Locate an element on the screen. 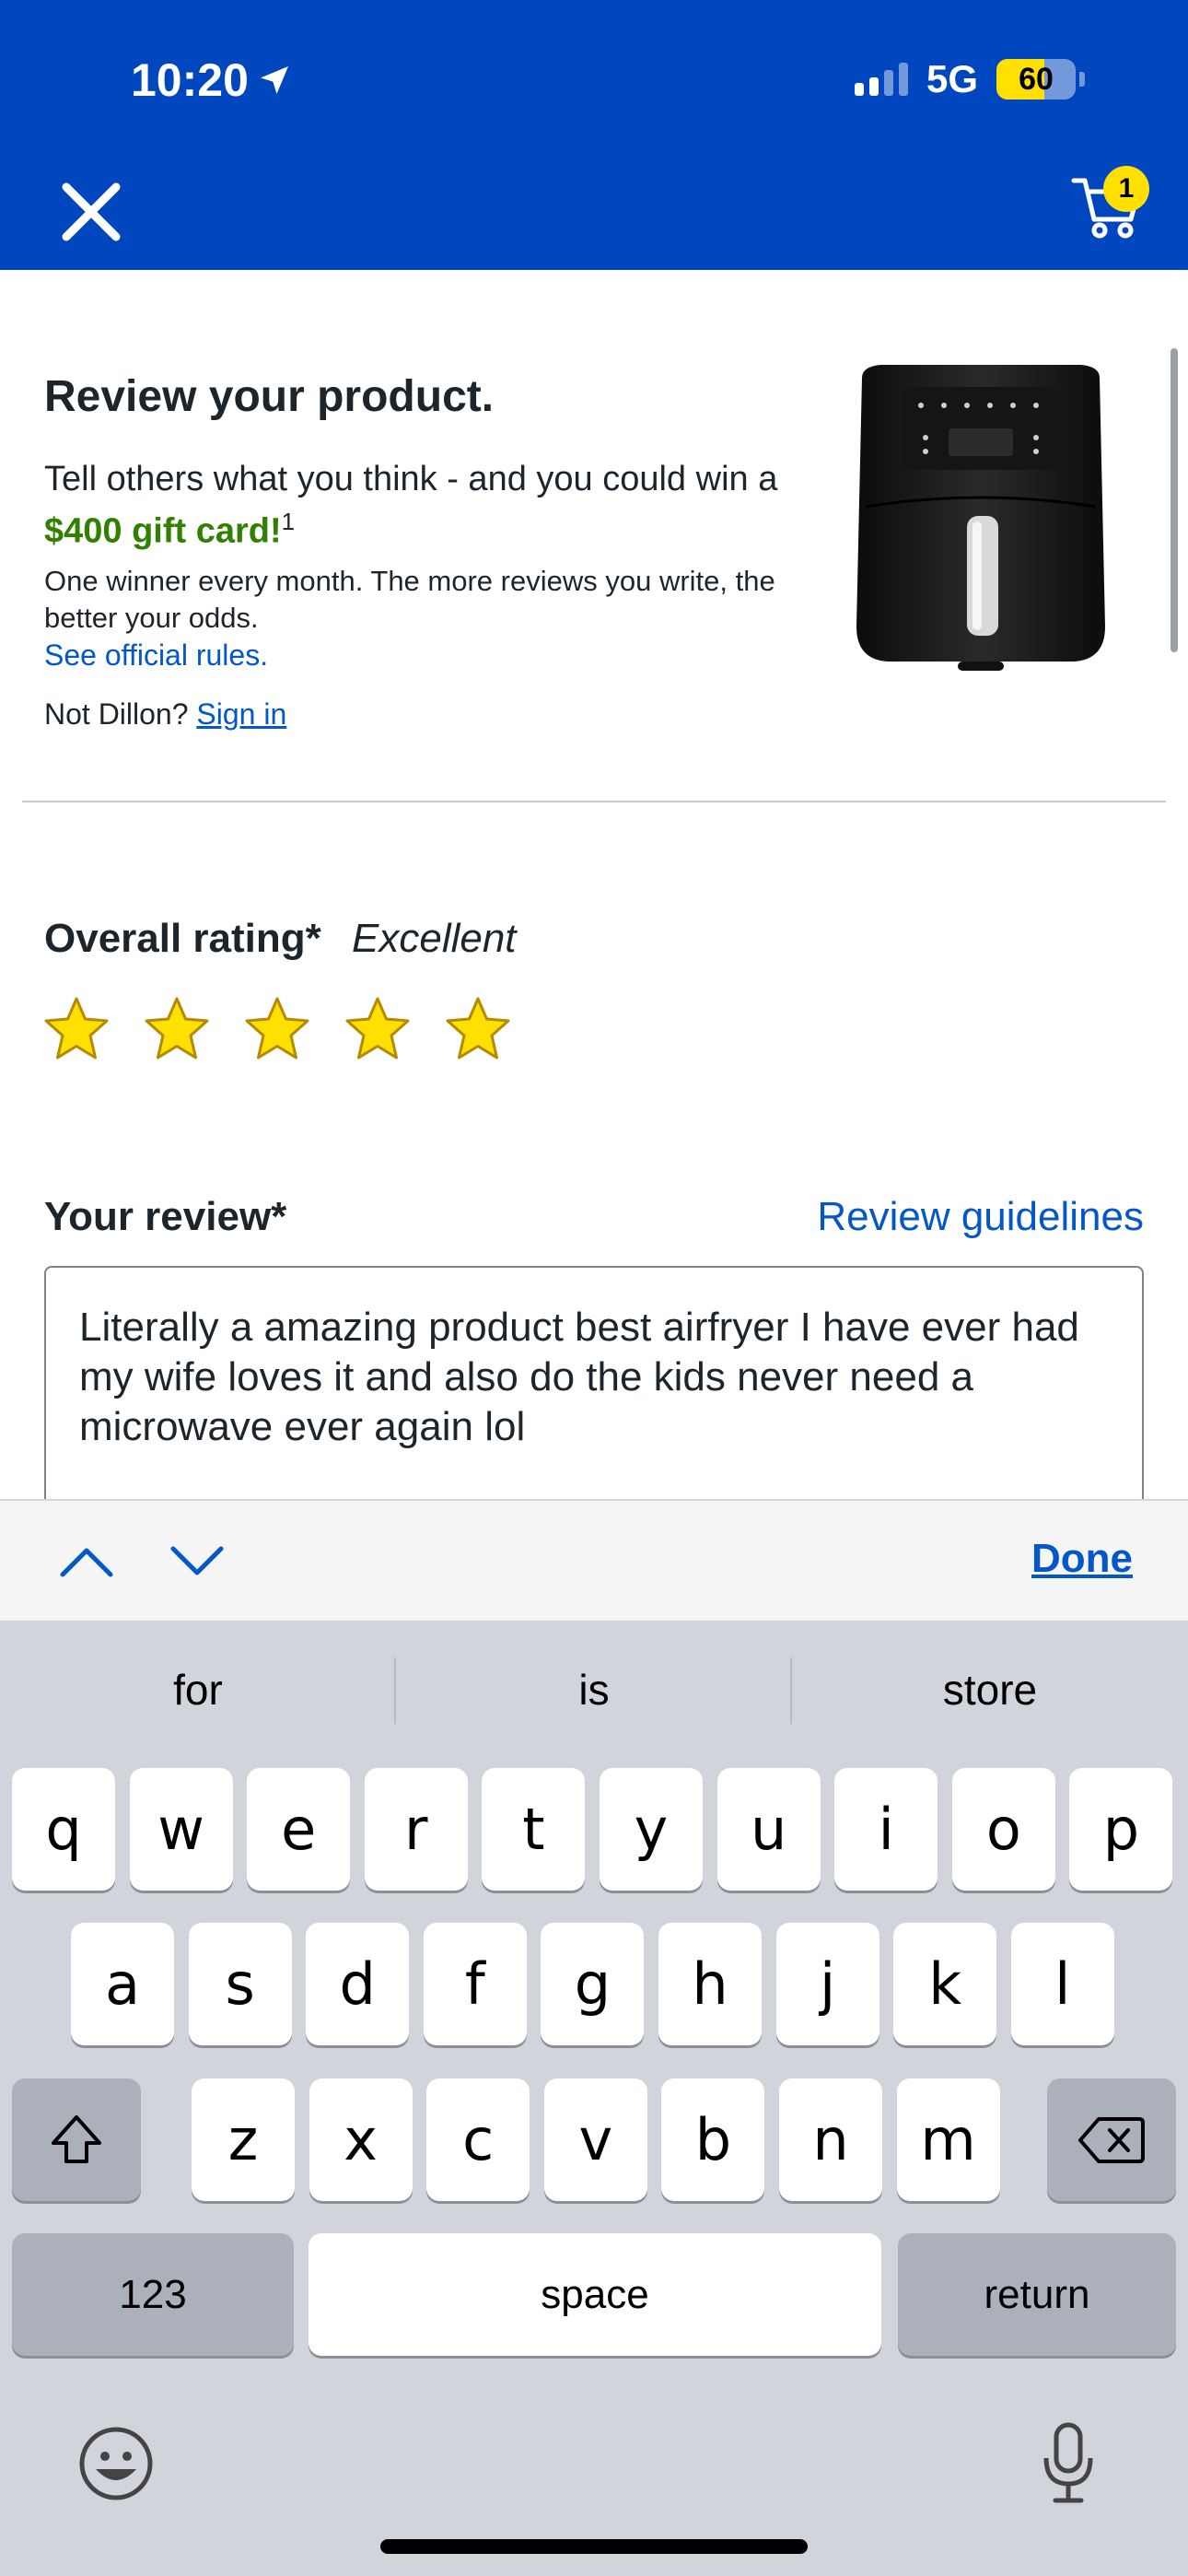 The width and height of the screenshot is (1188, 2576). key-x: x is located at coordinates (361, 2139).